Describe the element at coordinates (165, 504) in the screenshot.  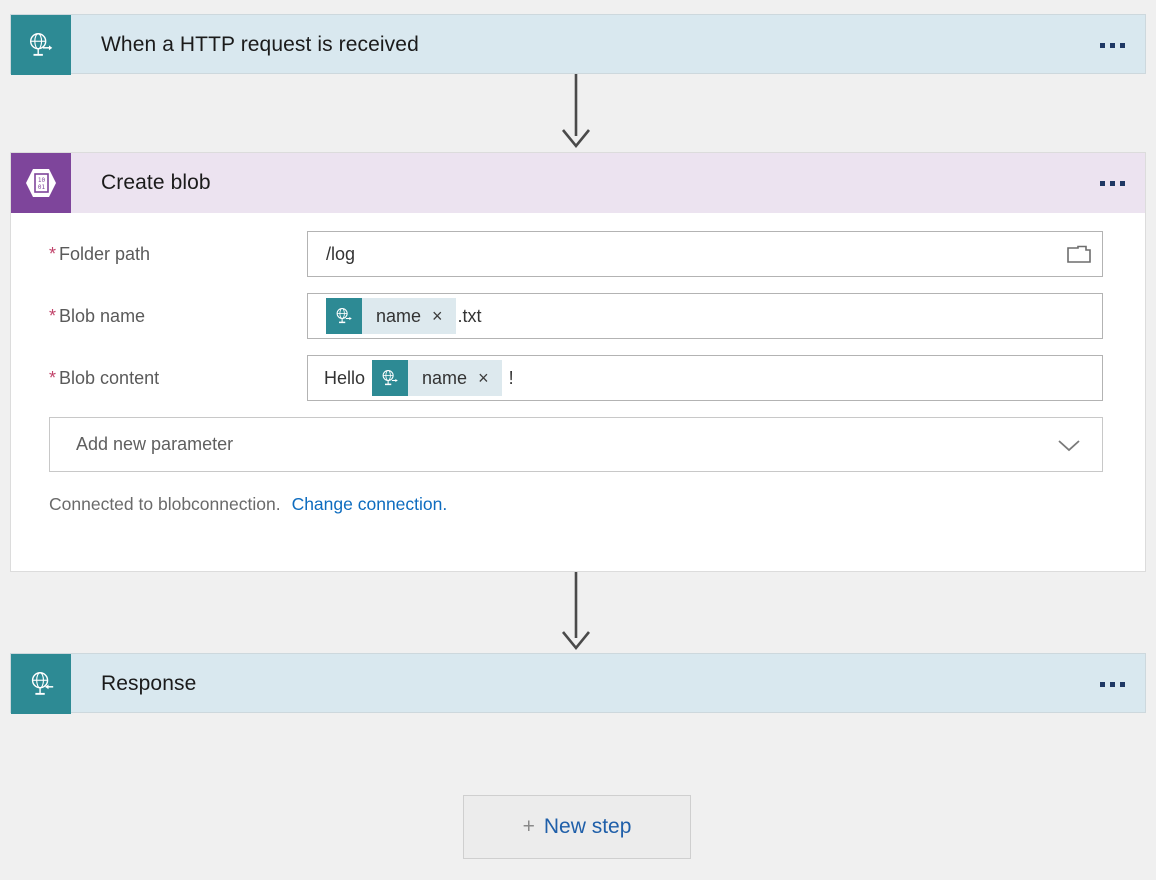
I see `connection-status-text: Connected to blobconnection.` at that location.